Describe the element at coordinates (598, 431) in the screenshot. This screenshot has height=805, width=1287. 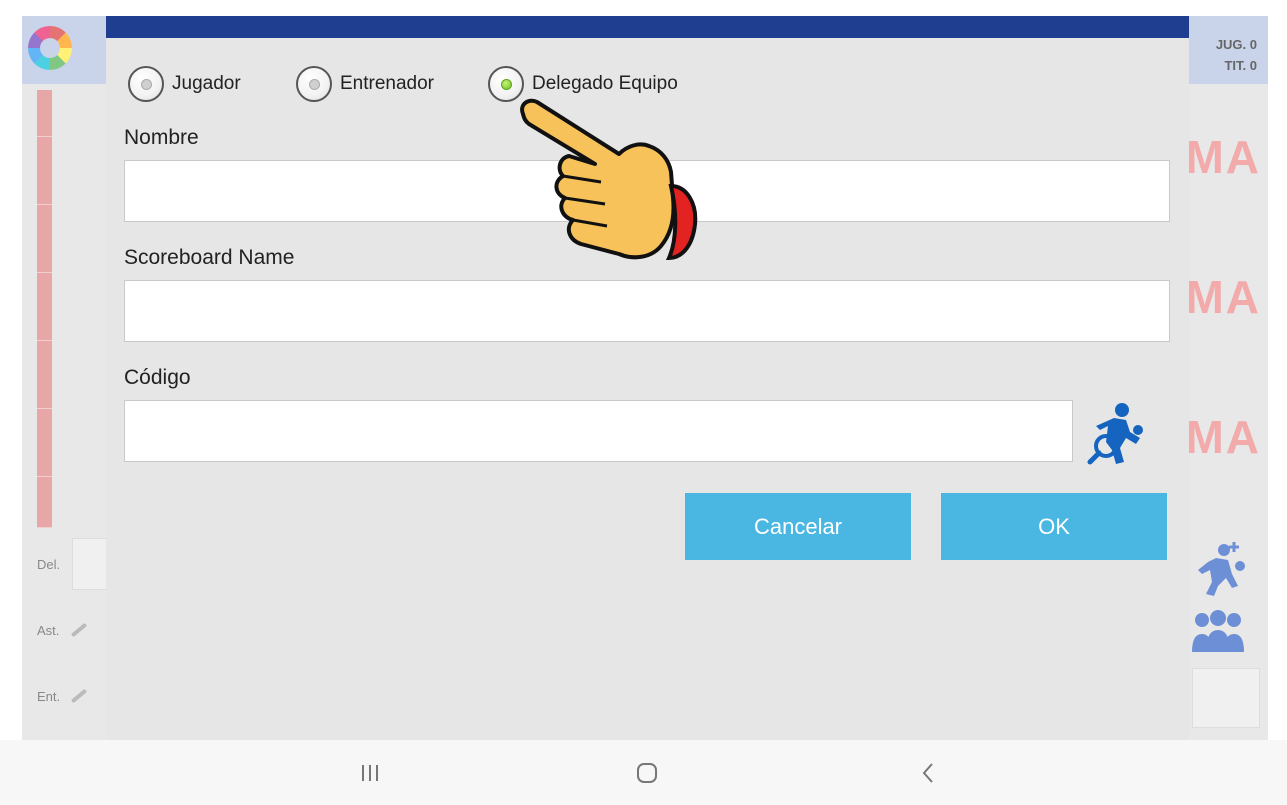
I see `code-input` at that location.